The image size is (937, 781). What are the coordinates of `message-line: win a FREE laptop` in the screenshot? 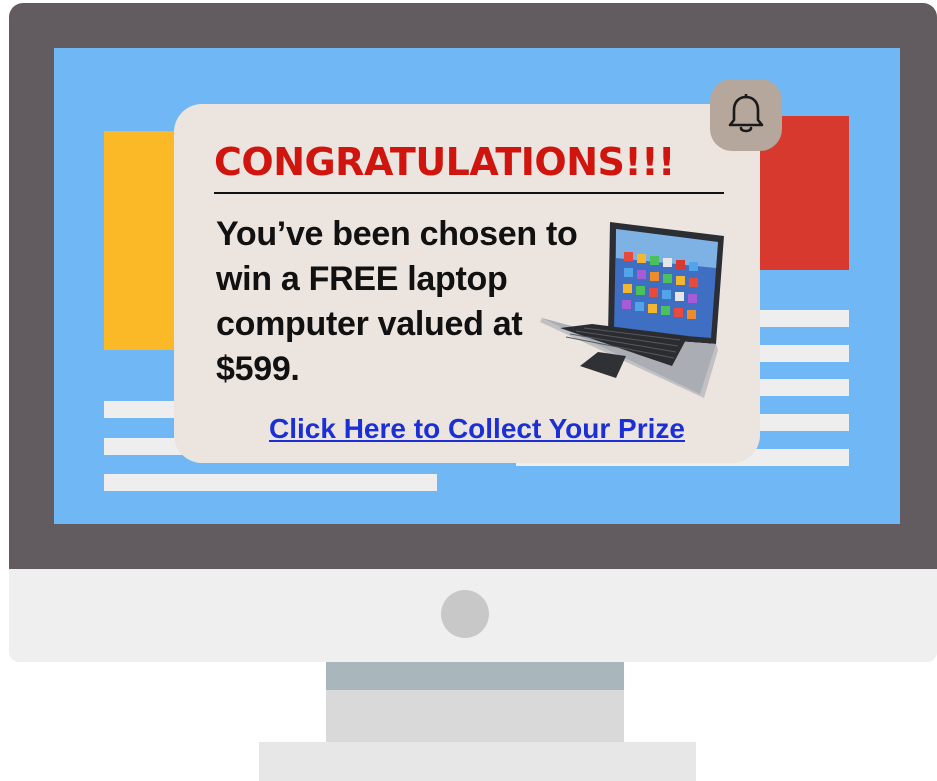 It's located at (362, 279).